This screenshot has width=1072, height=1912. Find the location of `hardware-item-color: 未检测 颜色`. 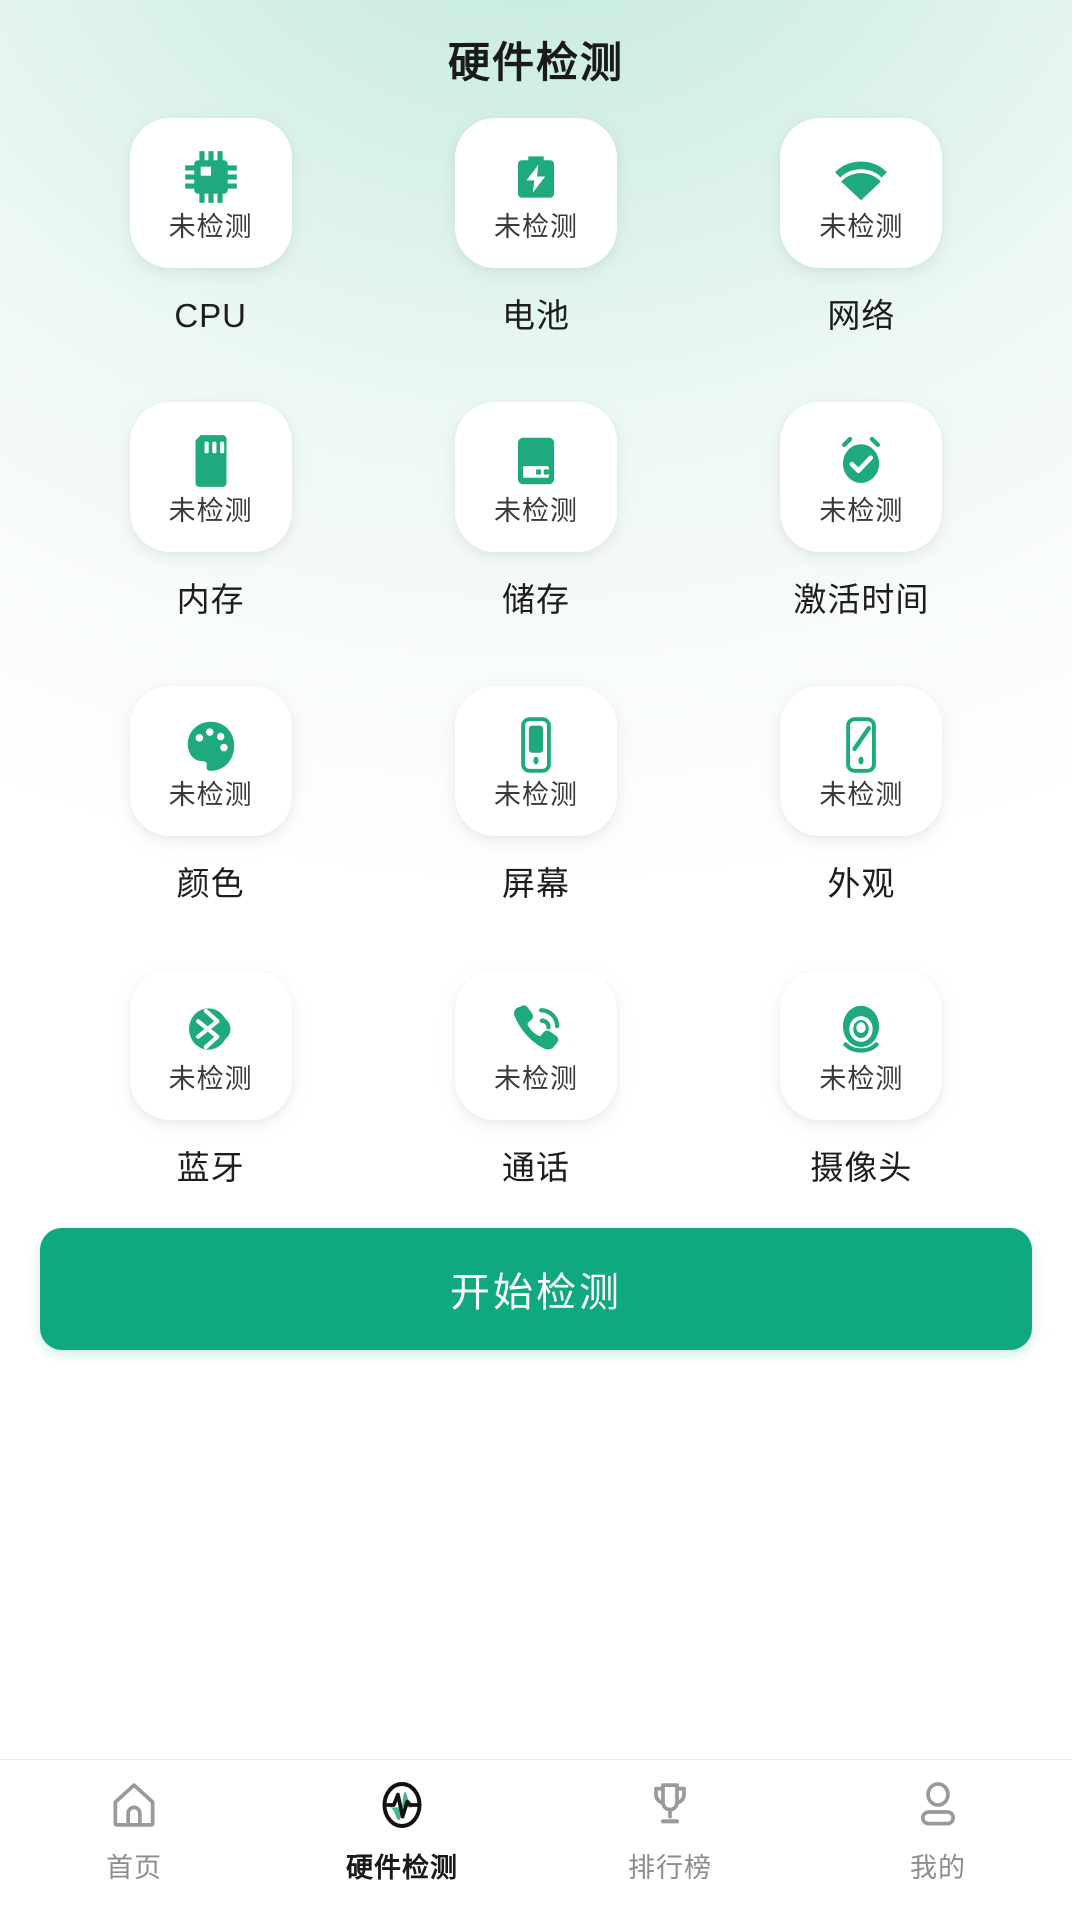

hardware-item-color: 未检测 颜色 is located at coordinates (210, 795).